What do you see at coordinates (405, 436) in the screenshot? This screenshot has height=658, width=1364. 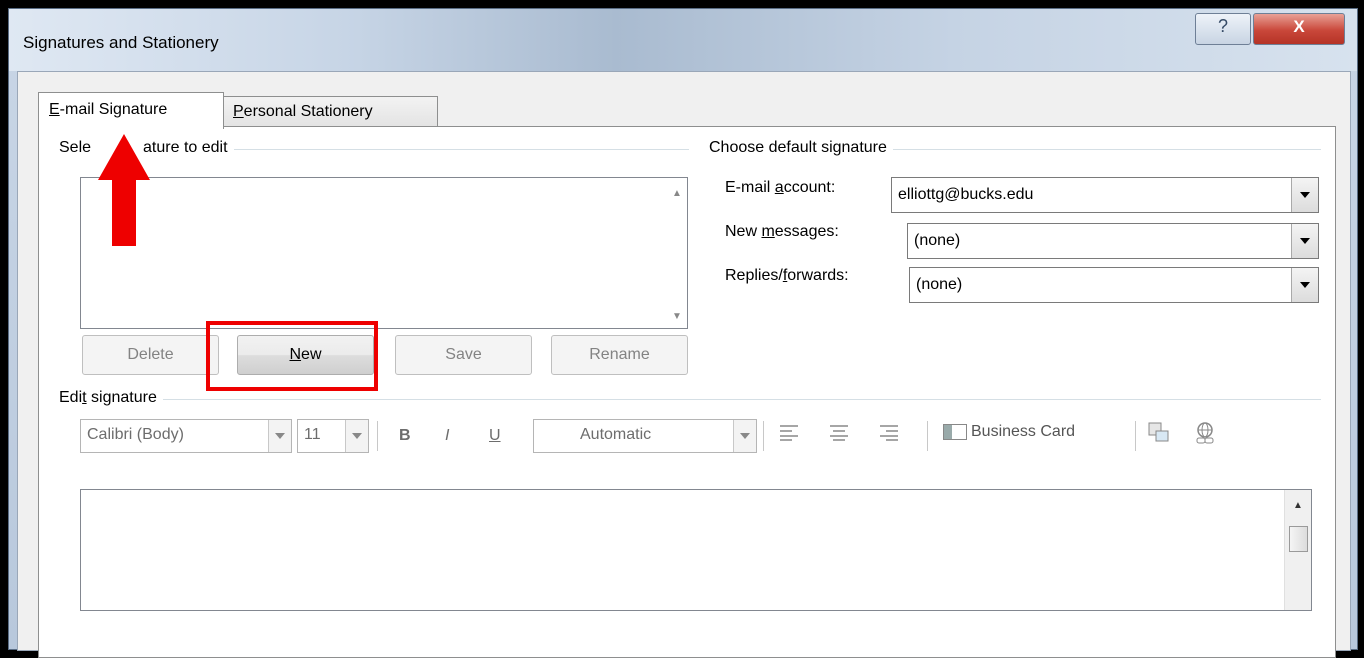 I see `bold-button: B` at bounding box center [405, 436].